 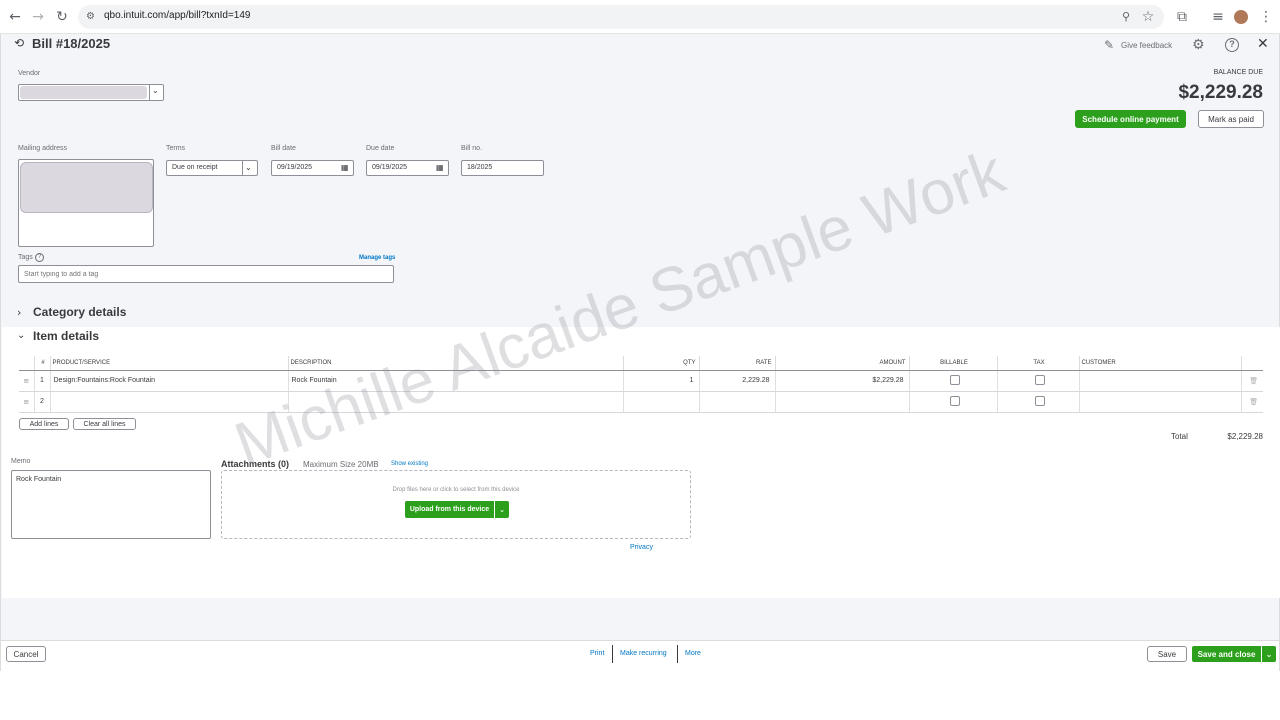 What do you see at coordinates (39, 479) in the screenshot?
I see `memo-value: Rock Fountain` at bounding box center [39, 479].